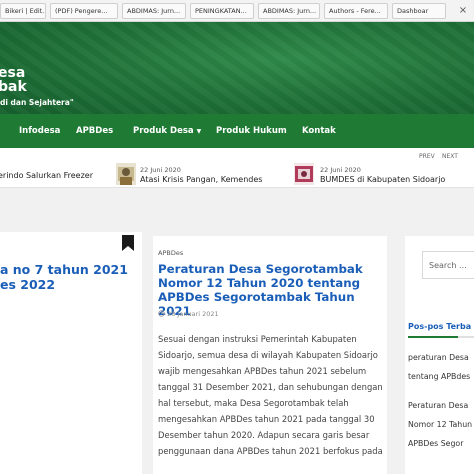 This screenshot has width=474, height=474. Describe the element at coordinates (161, 313) in the screenshot. I see `clock-icon` at that location.